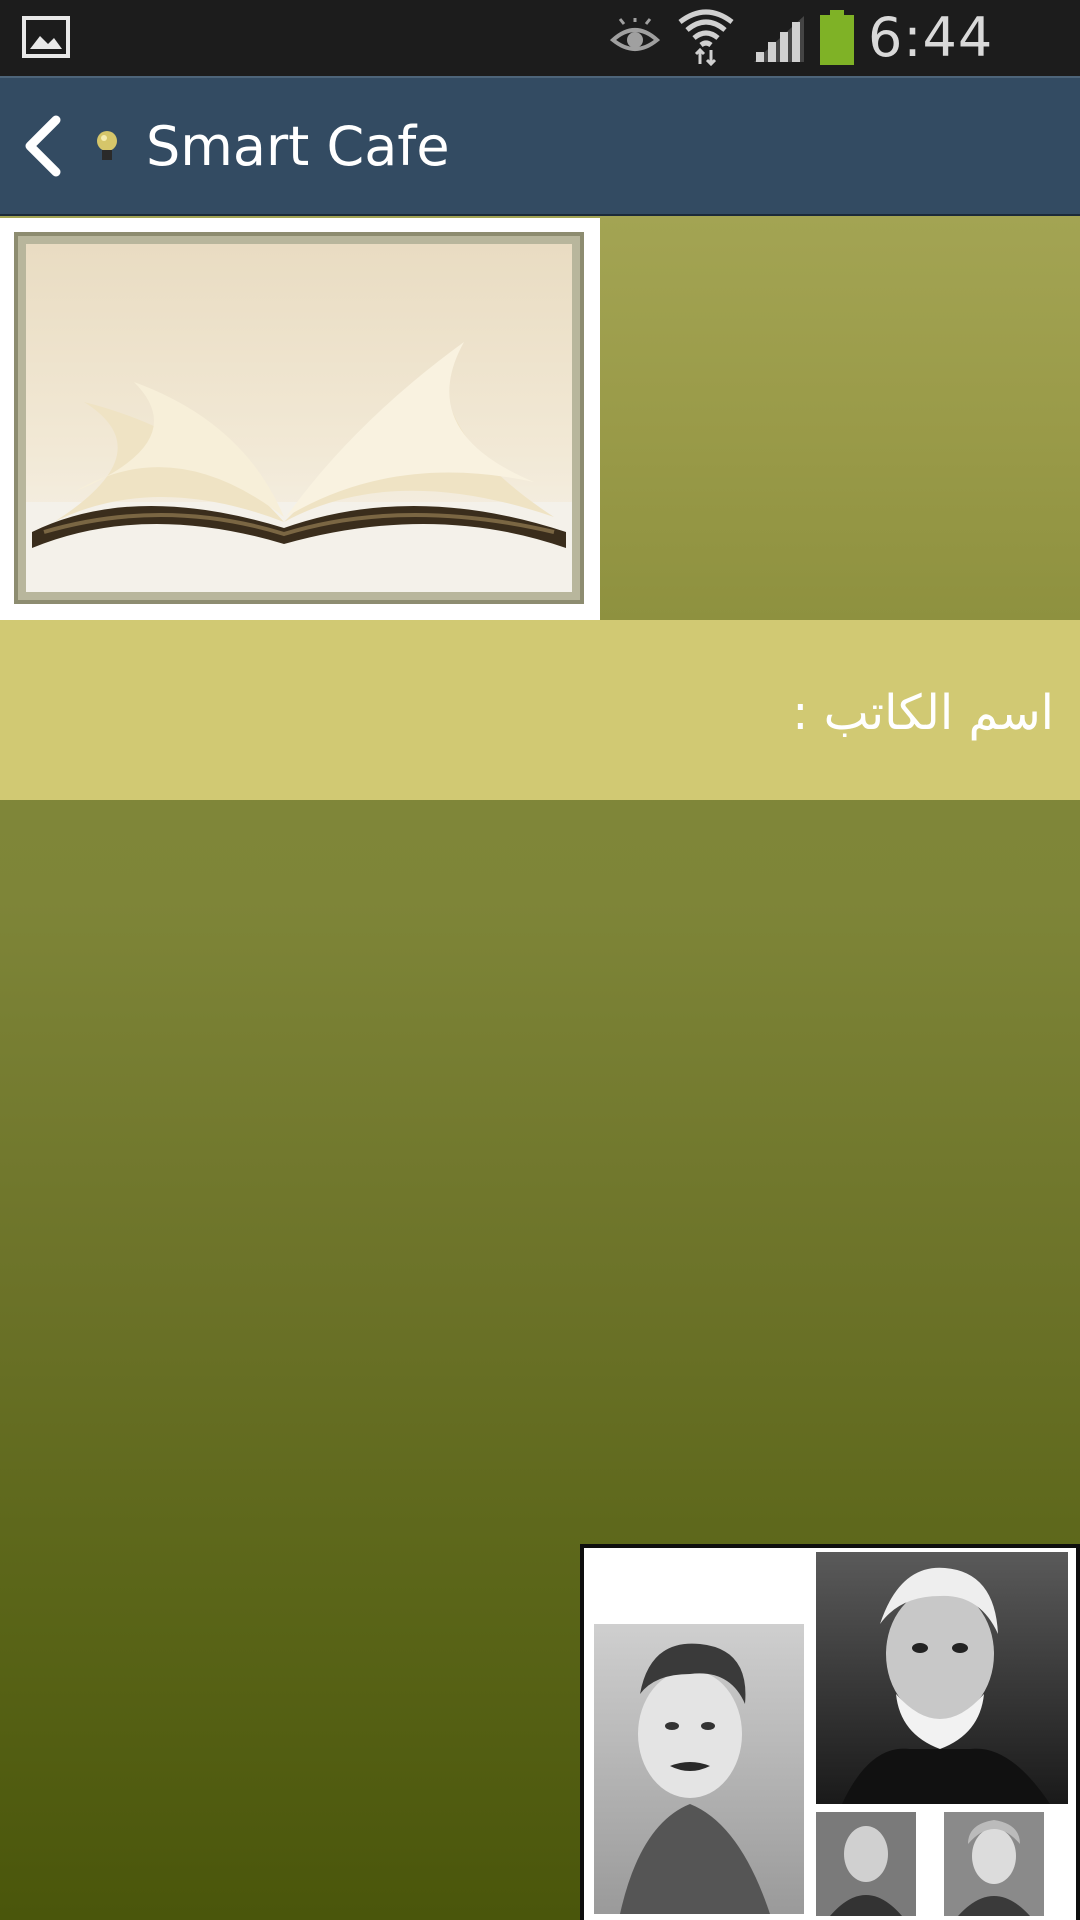 The height and width of the screenshot is (1920, 1080). Describe the element at coordinates (779, 39) in the screenshot. I see `signal-icon` at that location.